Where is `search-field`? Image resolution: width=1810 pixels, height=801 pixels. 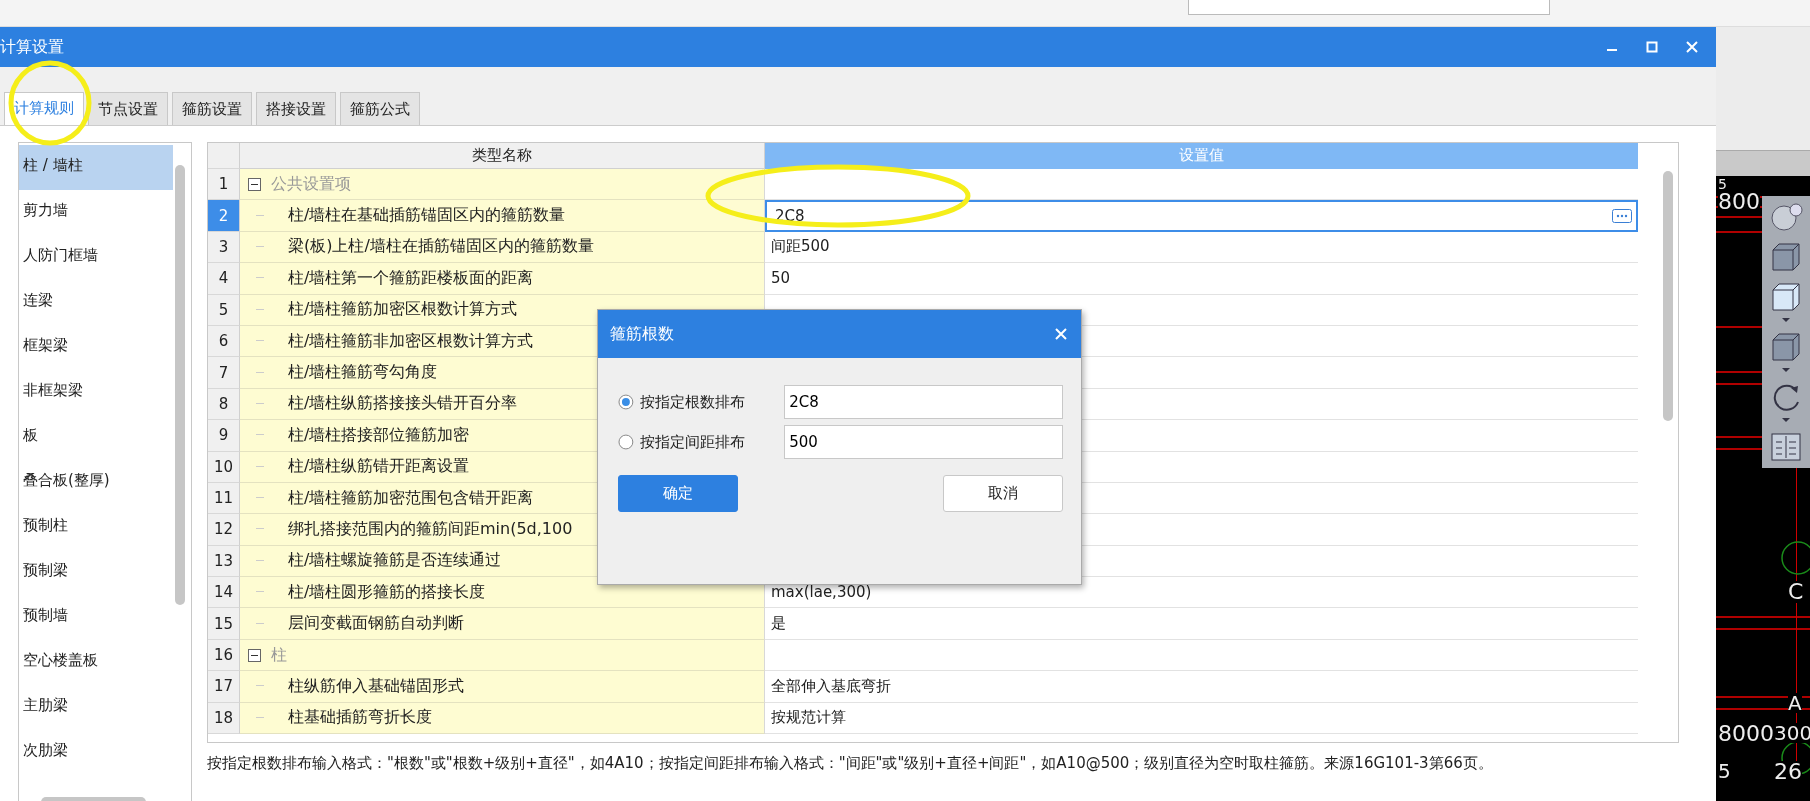
search-field is located at coordinates (1369, 7).